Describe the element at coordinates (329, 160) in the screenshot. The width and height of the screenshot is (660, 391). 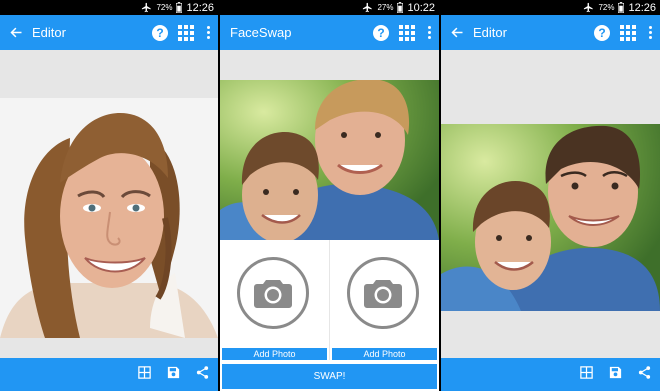
I see `source-photo` at that location.